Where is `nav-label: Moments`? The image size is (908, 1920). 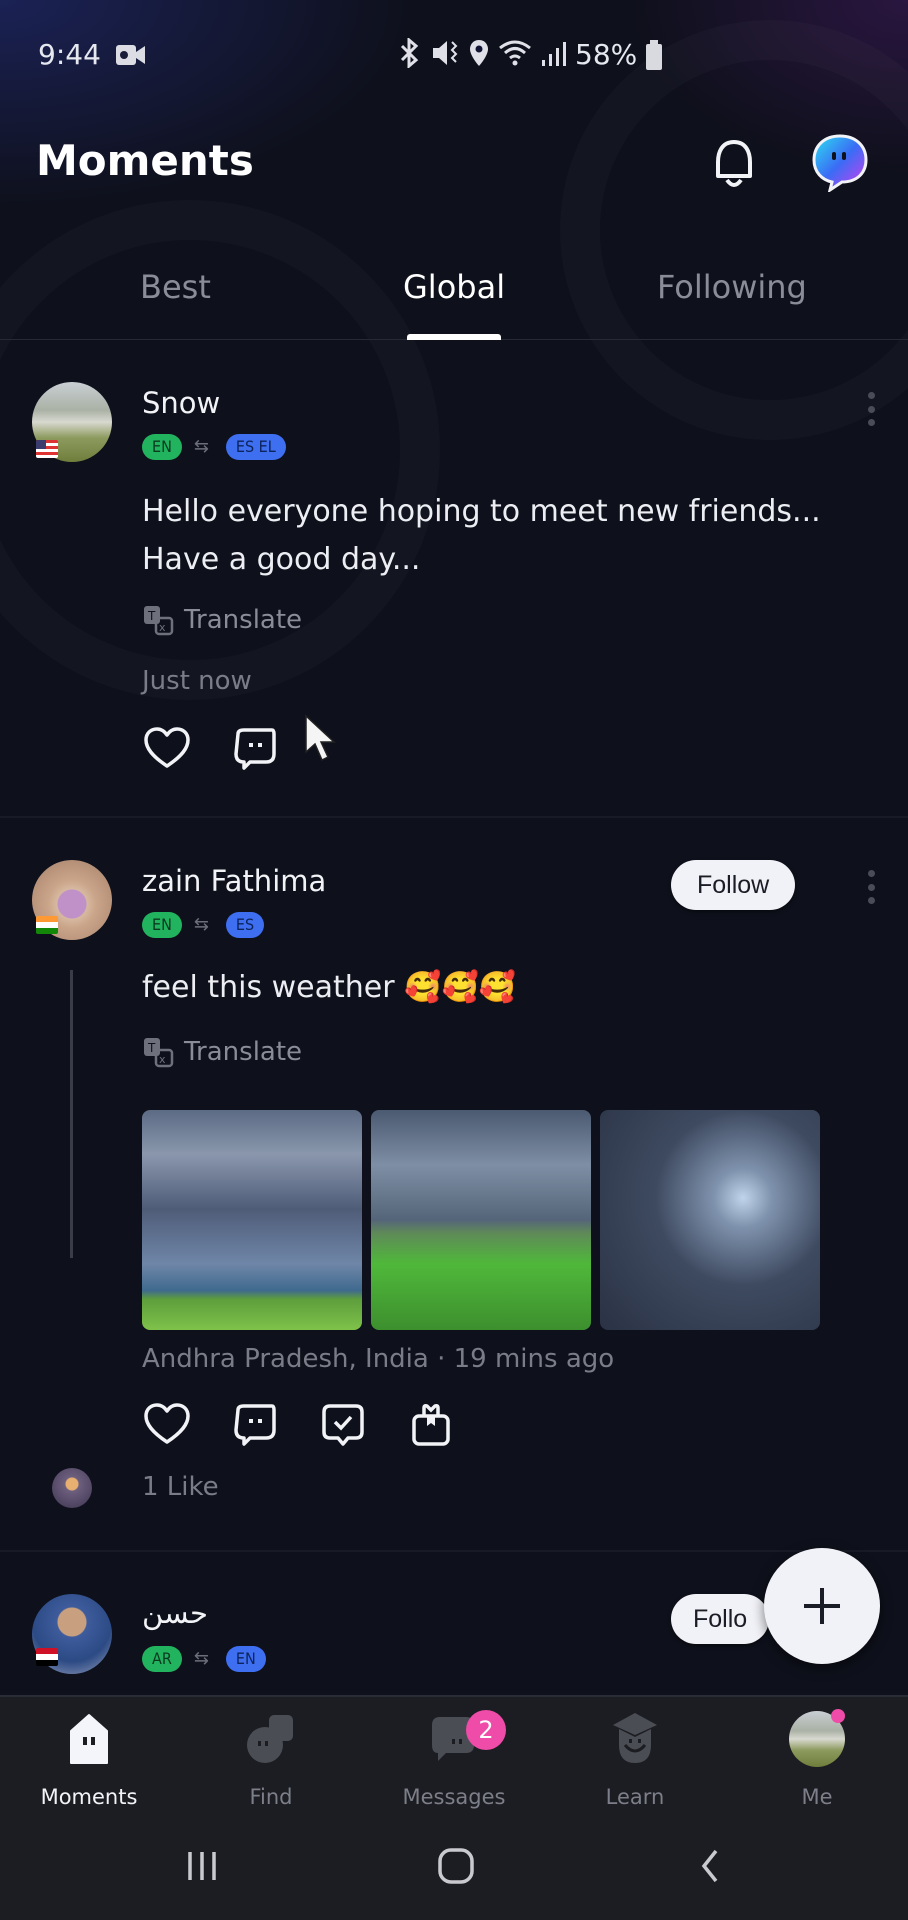
nav-label: Moments is located at coordinates (89, 1797).